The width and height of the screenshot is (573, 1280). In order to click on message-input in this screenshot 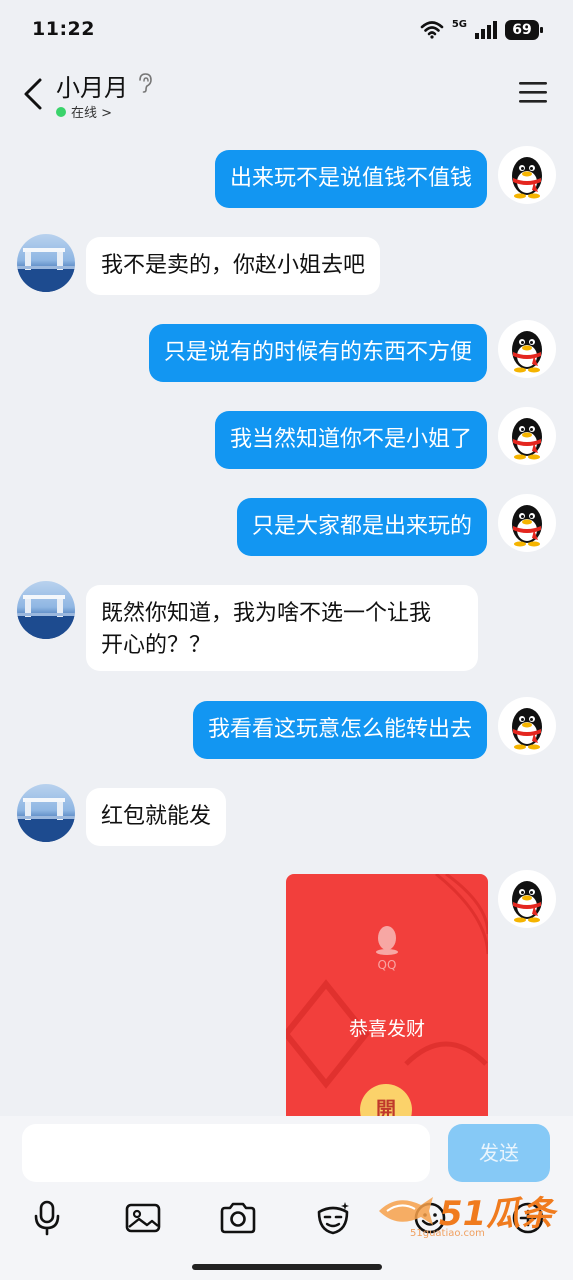, I will do `click(226, 1153)`.